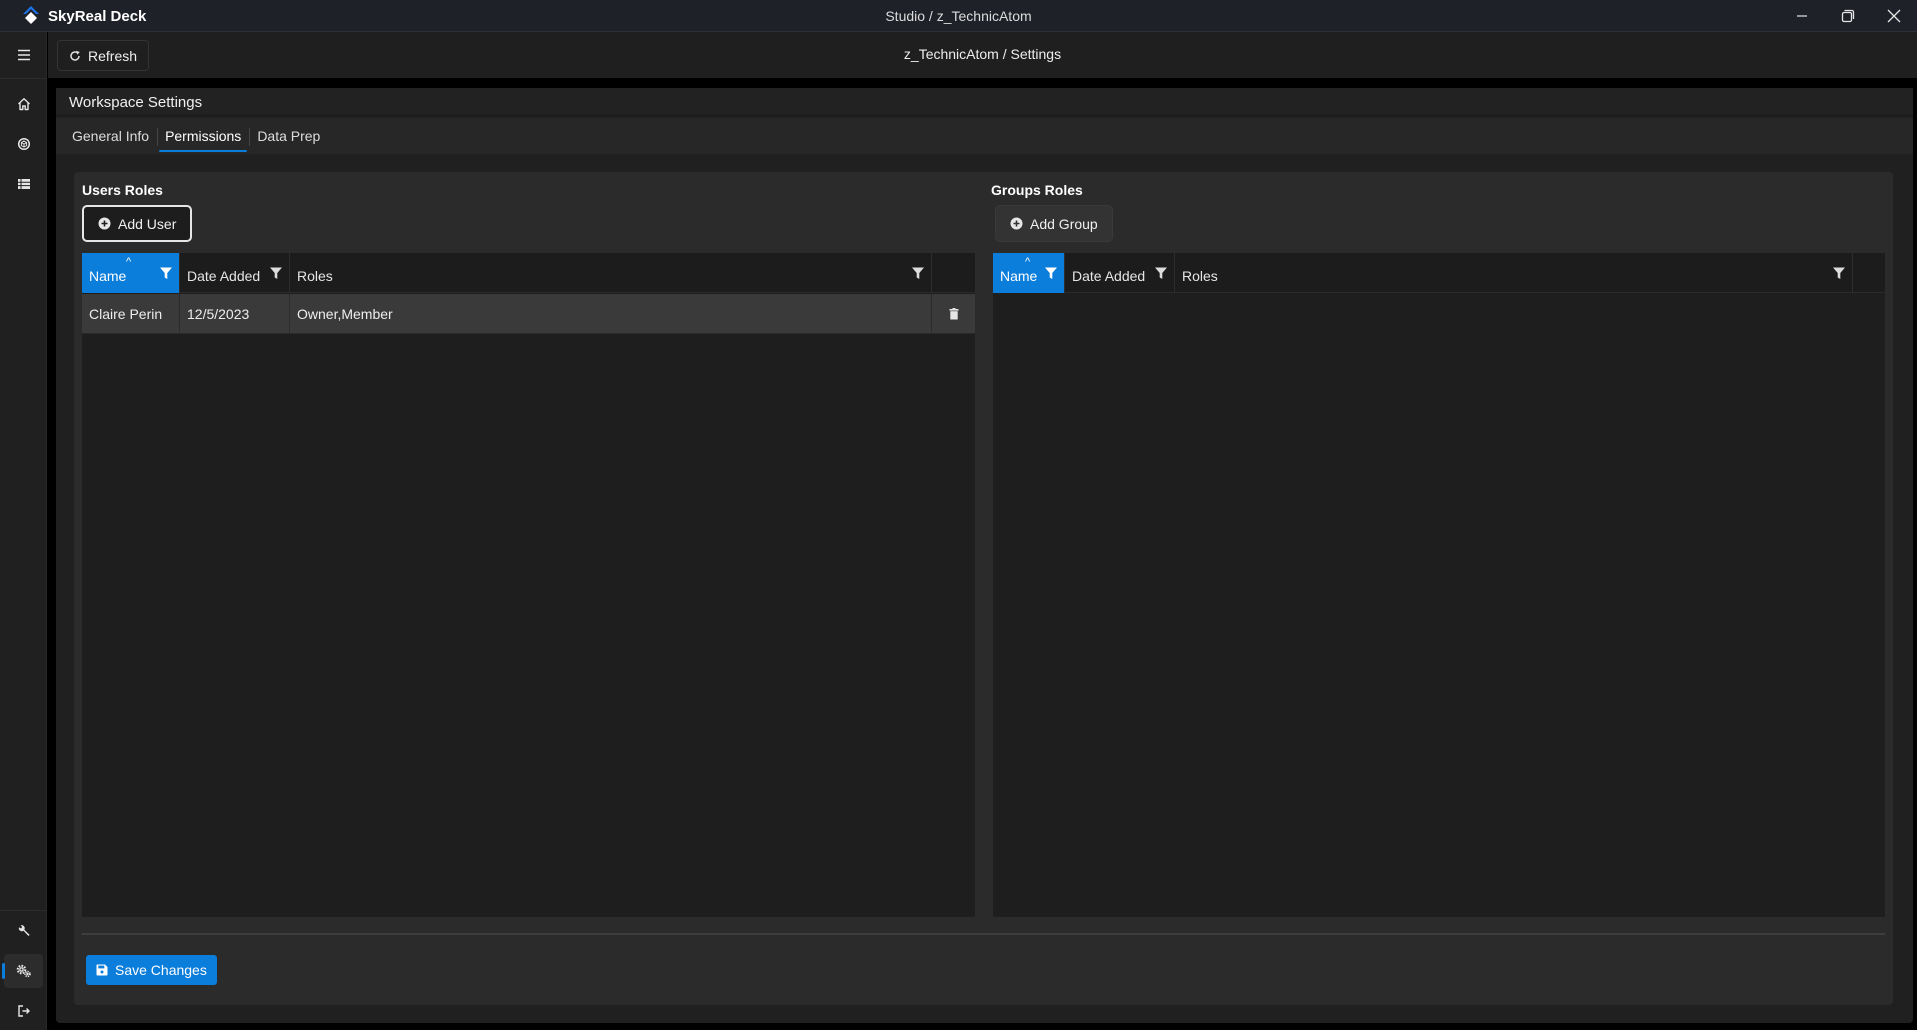 The image size is (1917, 1030). I want to click on toolbar: Refresh z_TechnicAtom / Settings, so click(982, 55).